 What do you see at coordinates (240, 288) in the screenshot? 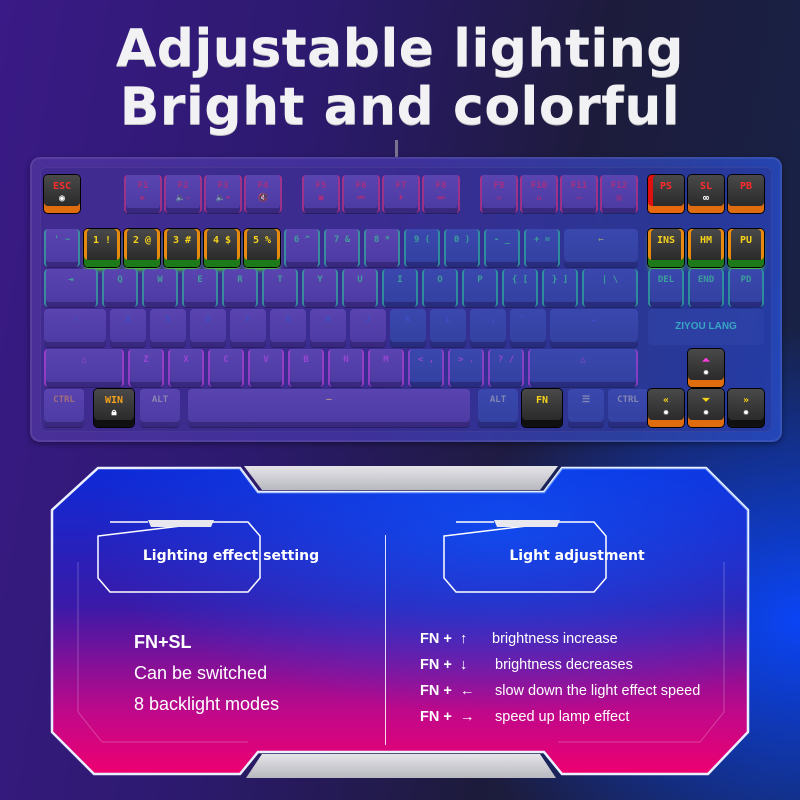
I see `key-r: R` at bounding box center [240, 288].